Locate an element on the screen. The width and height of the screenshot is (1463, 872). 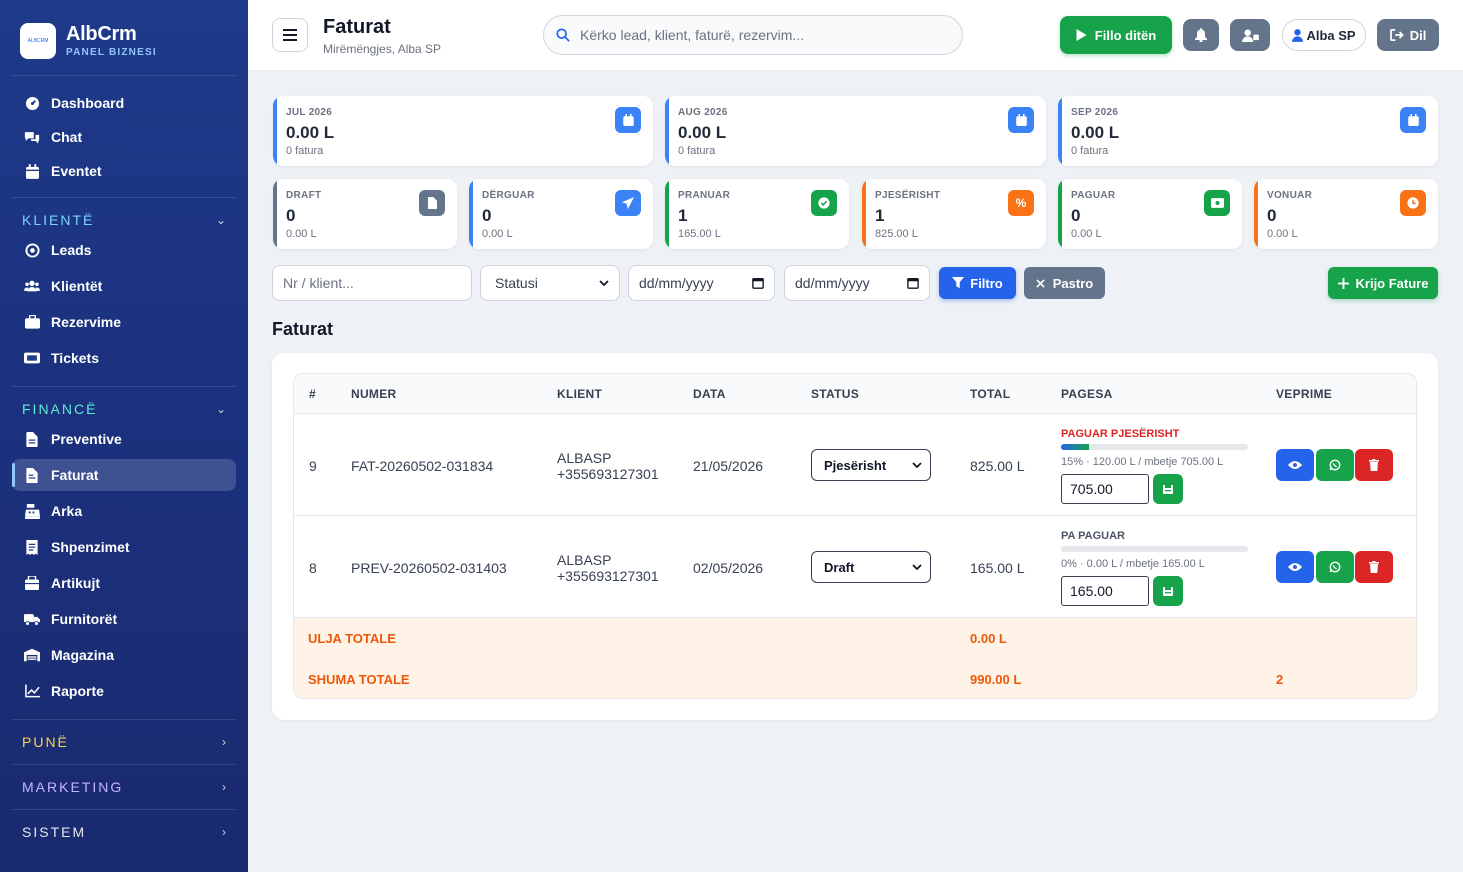
sidebar-item-shpenzimet: Shpenzimet is located at coordinates (124, 547).